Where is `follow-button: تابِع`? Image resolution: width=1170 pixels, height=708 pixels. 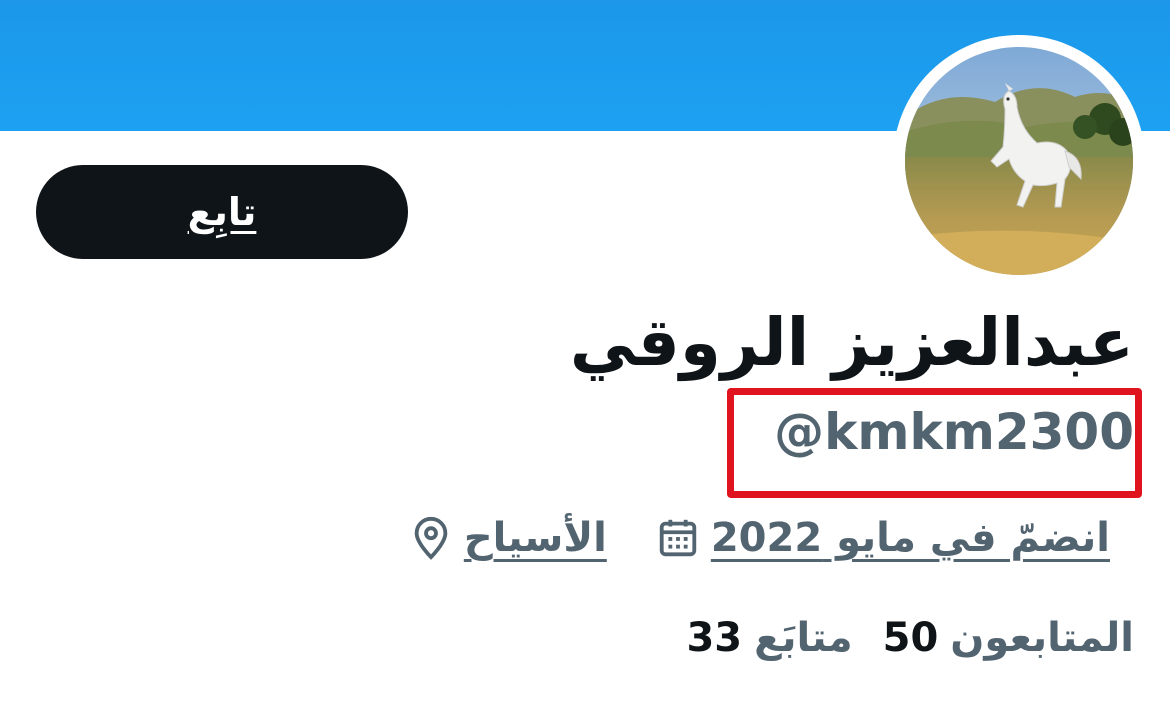 follow-button: تابِع is located at coordinates (222, 212).